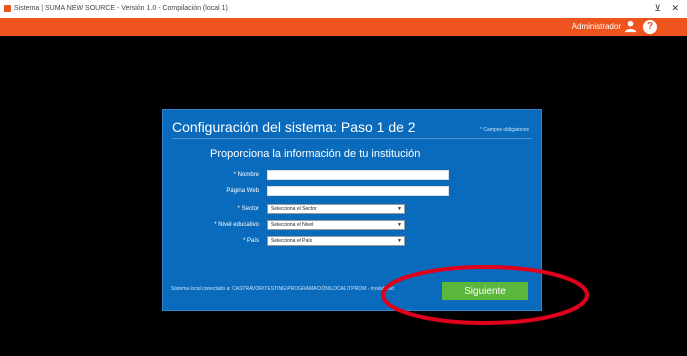 Image resolution: width=687 pixels, height=356 pixels. What do you see at coordinates (242, 191) in the screenshot?
I see `pagina-web-label: Página Web` at bounding box center [242, 191].